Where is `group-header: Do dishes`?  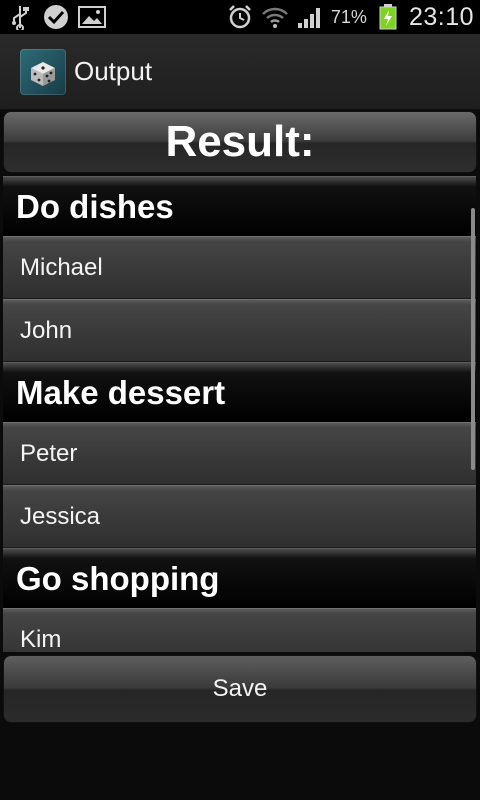 group-header: Do dishes is located at coordinates (239, 206).